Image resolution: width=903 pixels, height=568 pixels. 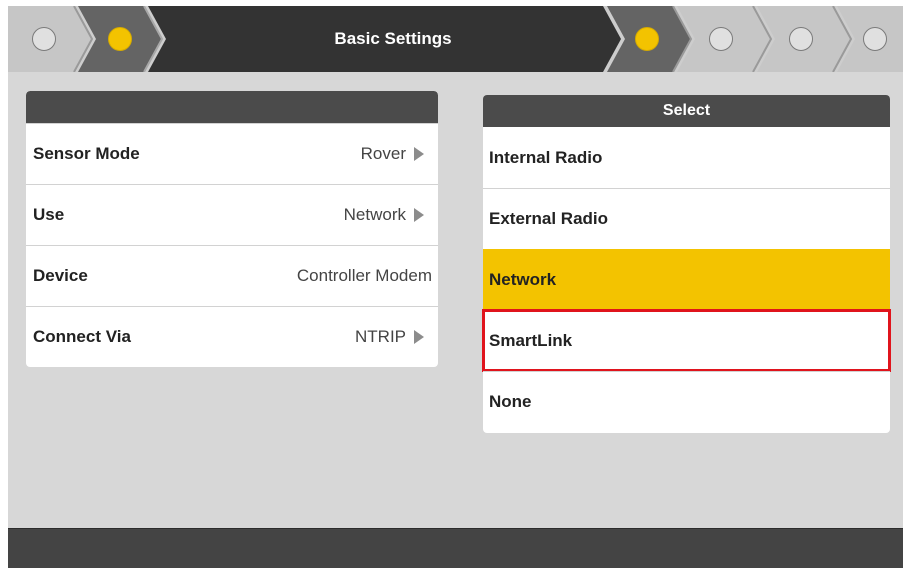 I want to click on bottom-toolbar, so click(x=455, y=548).